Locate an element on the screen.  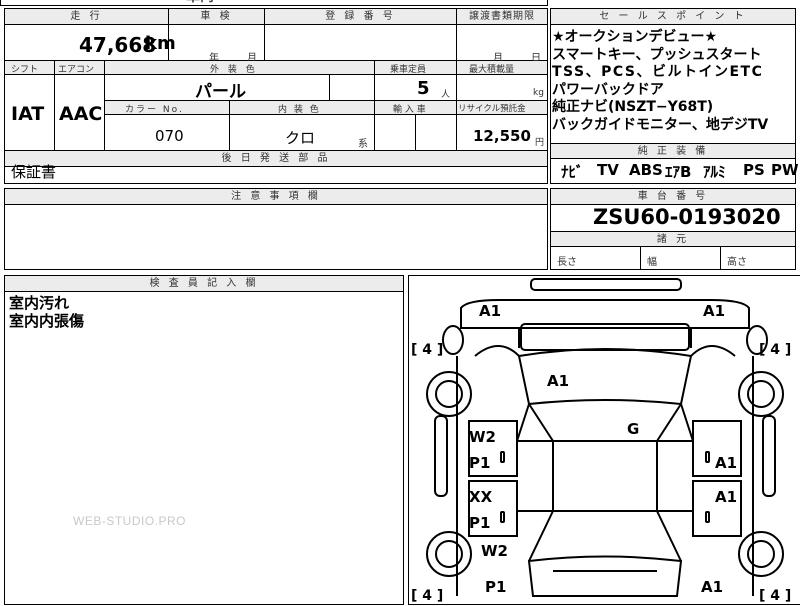
chassis-panel: 車 台 番 号 ZSU60-0193020 諸 元 長さ 幅 高さ is located at coordinates (673, 229).